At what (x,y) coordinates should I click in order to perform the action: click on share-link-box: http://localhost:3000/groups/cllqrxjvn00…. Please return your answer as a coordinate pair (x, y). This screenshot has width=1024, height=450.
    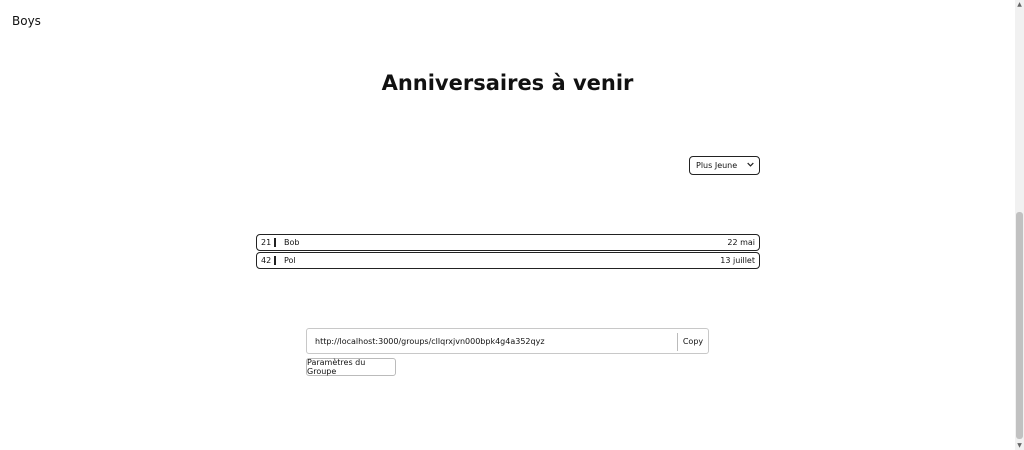
    Looking at the image, I should click on (507, 341).